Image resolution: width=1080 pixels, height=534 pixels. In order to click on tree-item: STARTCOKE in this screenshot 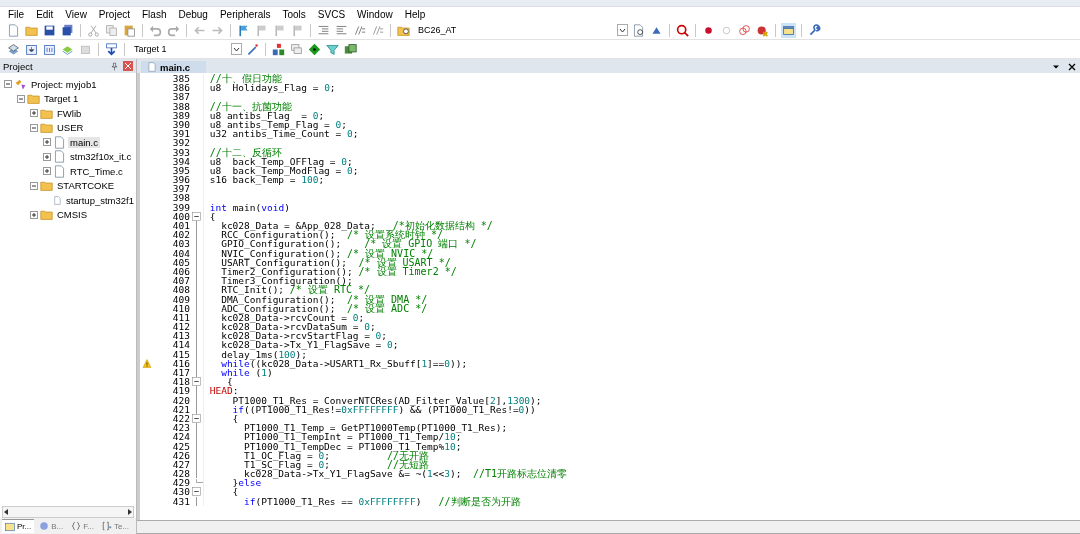, I will do `click(86, 186)`.